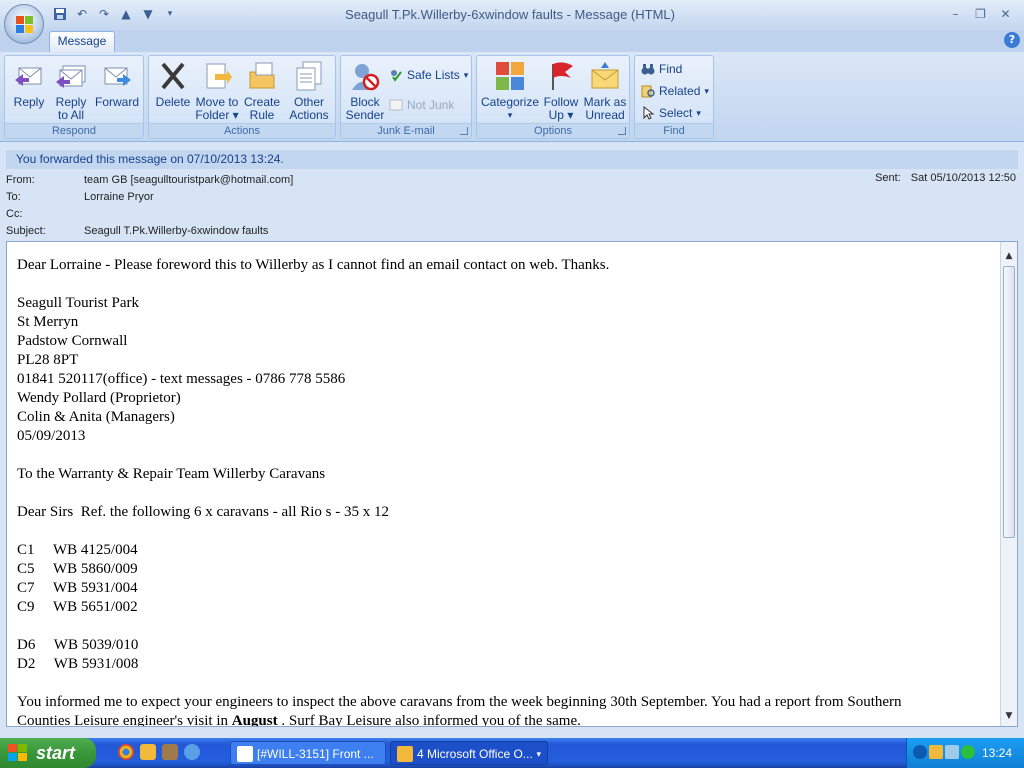 The image size is (1024, 768). What do you see at coordinates (217, 76) in the screenshot?
I see `folder-move-icon` at bounding box center [217, 76].